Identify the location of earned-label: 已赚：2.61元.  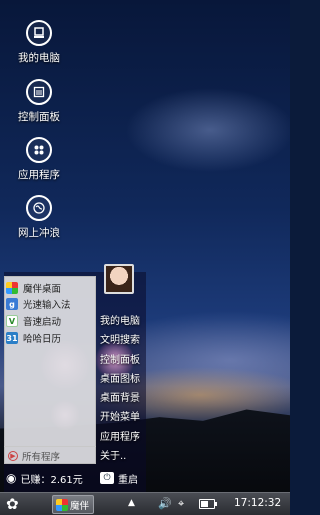
(51, 480).